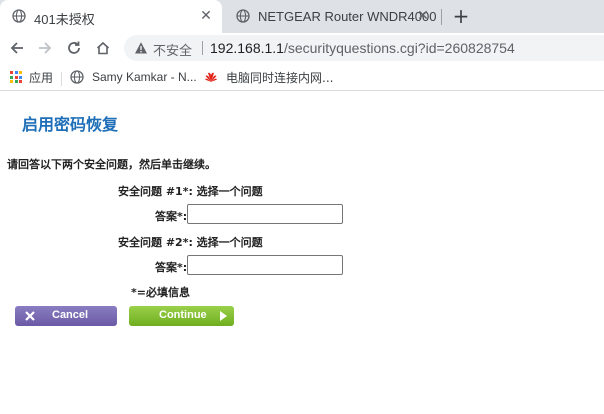 The image size is (604, 414). I want to click on cancel-label: Cancel, so click(70, 315).